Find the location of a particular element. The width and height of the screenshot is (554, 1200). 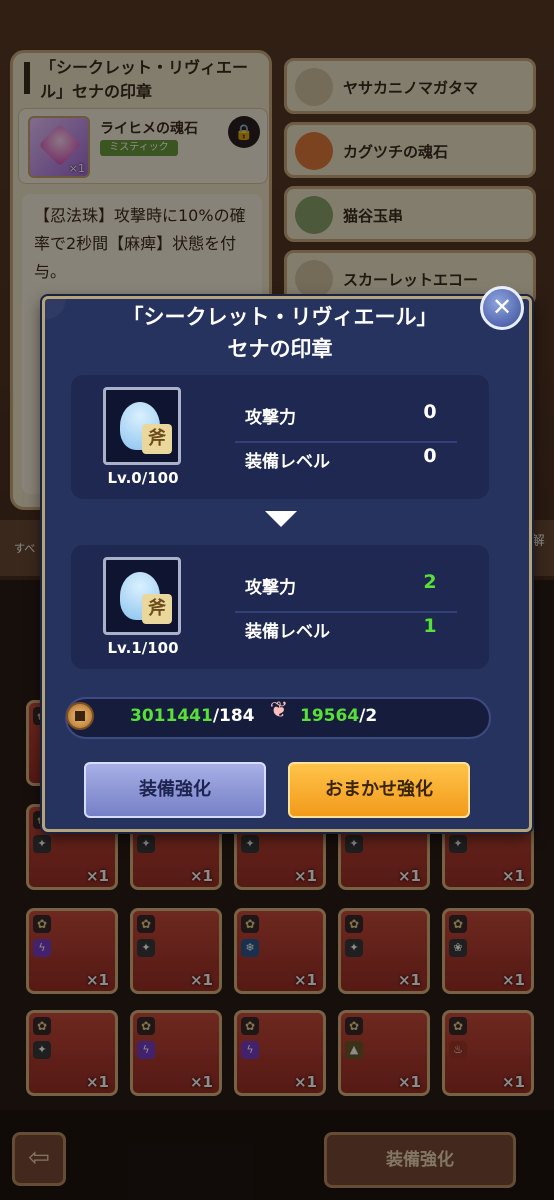

current-level: Lv.0/100 is located at coordinates (143, 478).